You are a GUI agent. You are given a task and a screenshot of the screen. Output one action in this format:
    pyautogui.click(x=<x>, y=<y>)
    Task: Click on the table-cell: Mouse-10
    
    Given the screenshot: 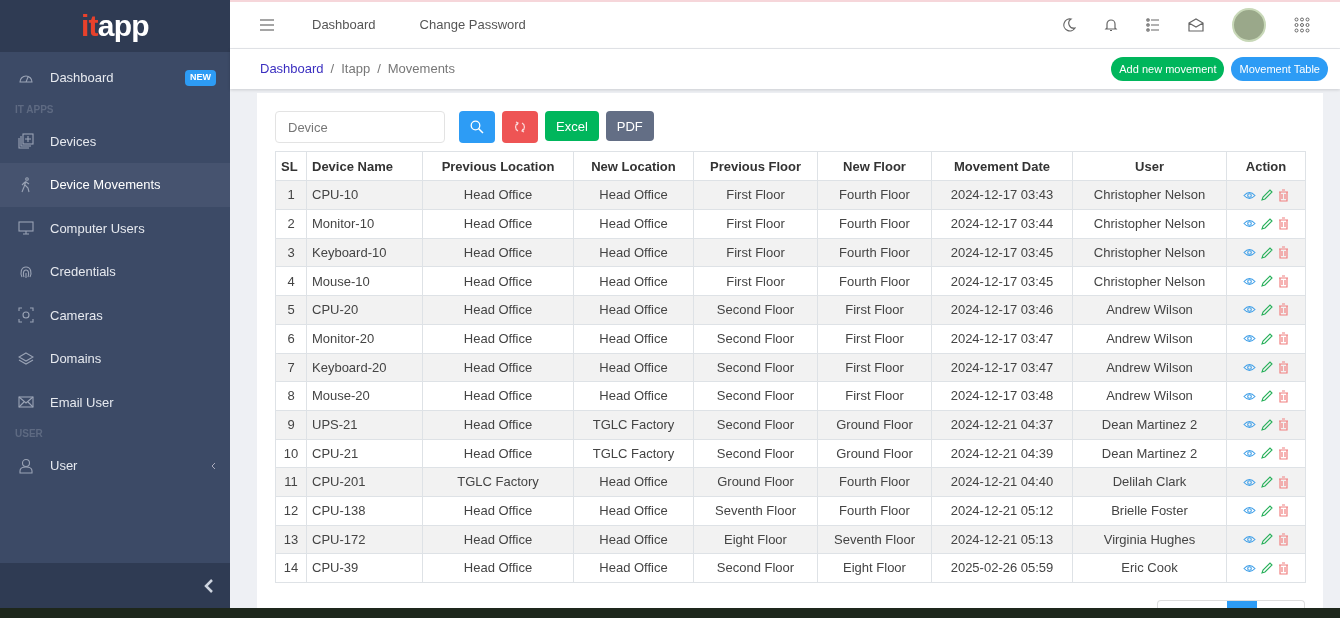 What is the action you would take?
    pyautogui.click(x=364, y=281)
    